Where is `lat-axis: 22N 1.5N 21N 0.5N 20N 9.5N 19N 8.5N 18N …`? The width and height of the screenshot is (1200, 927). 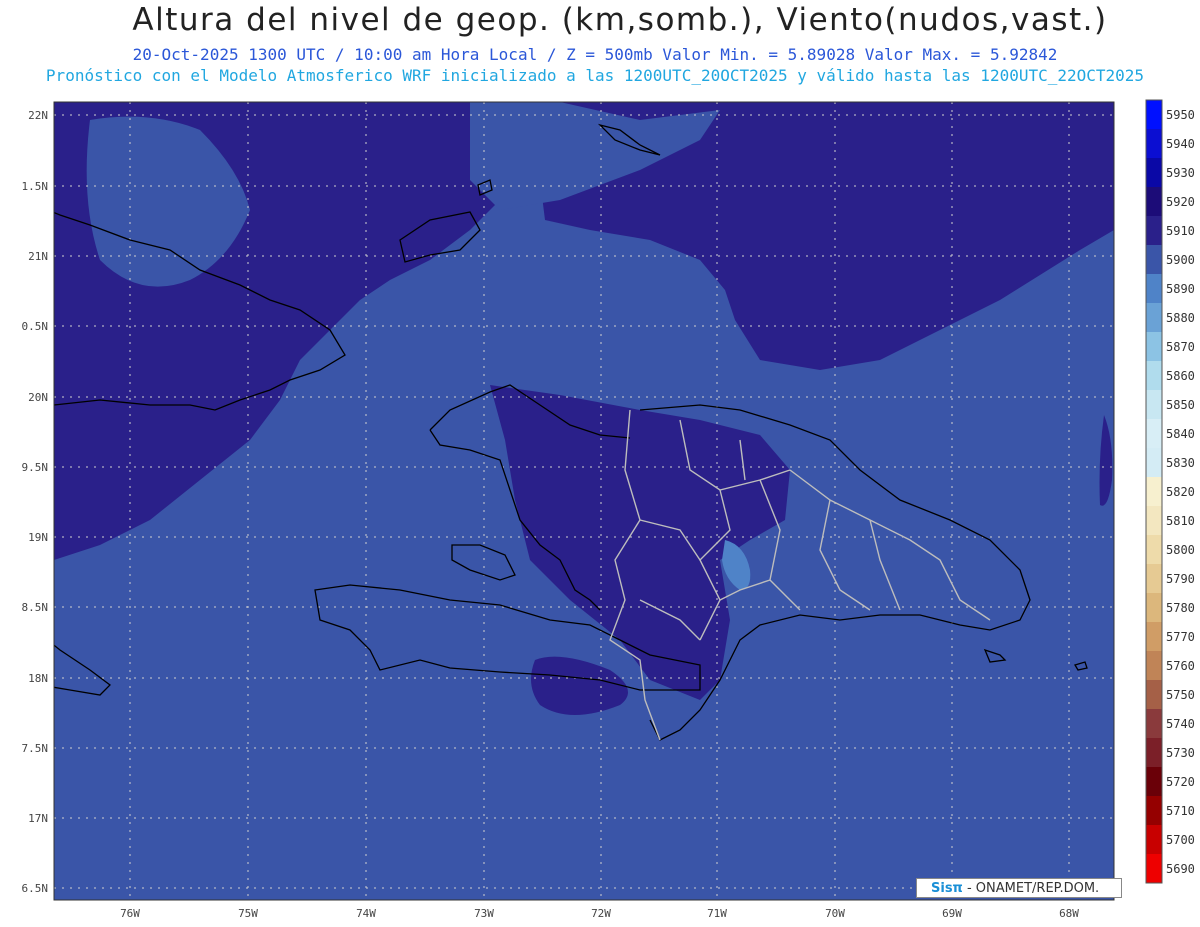 lat-axis: 22N 1.5N 21N 0.5N 20N 9.5N 19N 8.5N 18N … is located at coordinates (35, 502).